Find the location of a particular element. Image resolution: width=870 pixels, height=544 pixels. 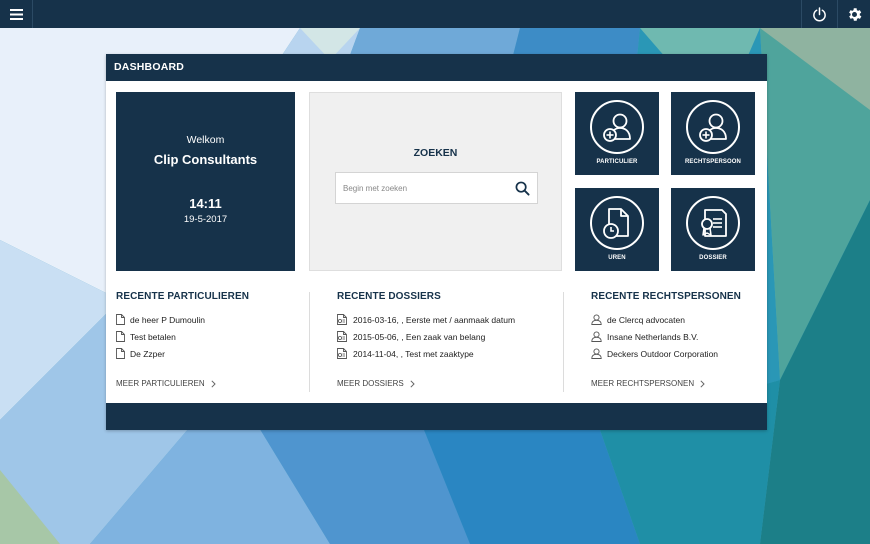

welcome-card: Welkom Clip Consultants 14:11 19-5-2017 is located at coordinates (205, 181).